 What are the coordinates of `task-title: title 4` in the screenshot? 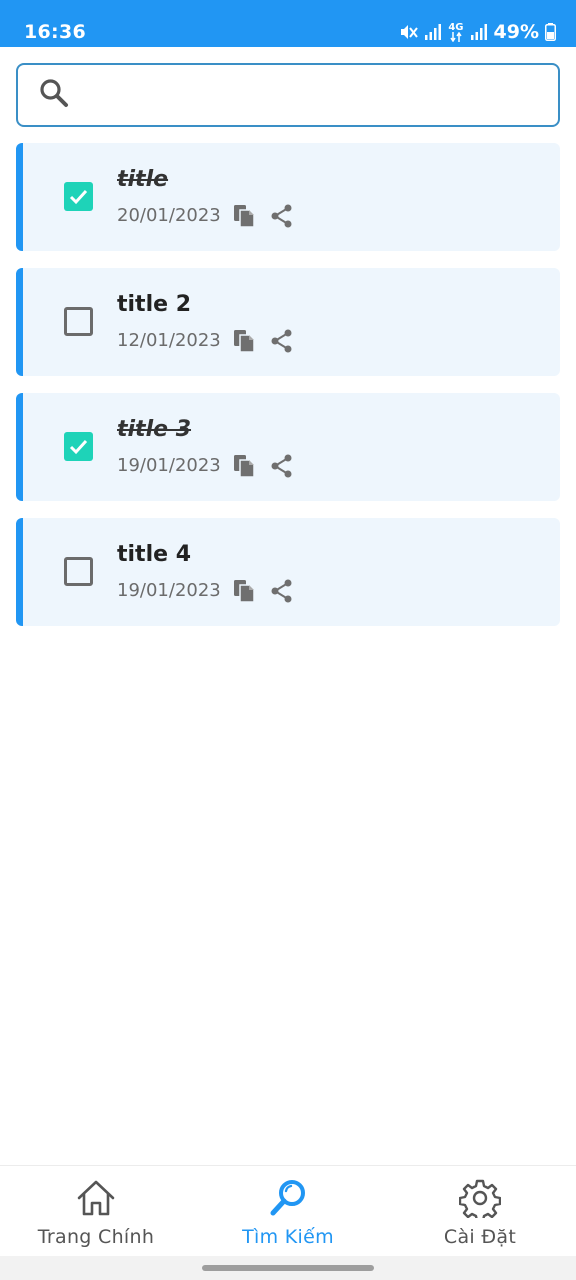 It's located at (154, 554).